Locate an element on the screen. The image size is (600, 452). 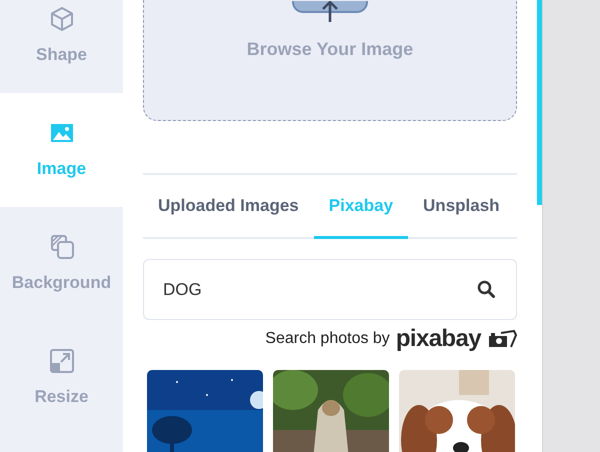
search-field: DOG is located at coordinates (330, 289).